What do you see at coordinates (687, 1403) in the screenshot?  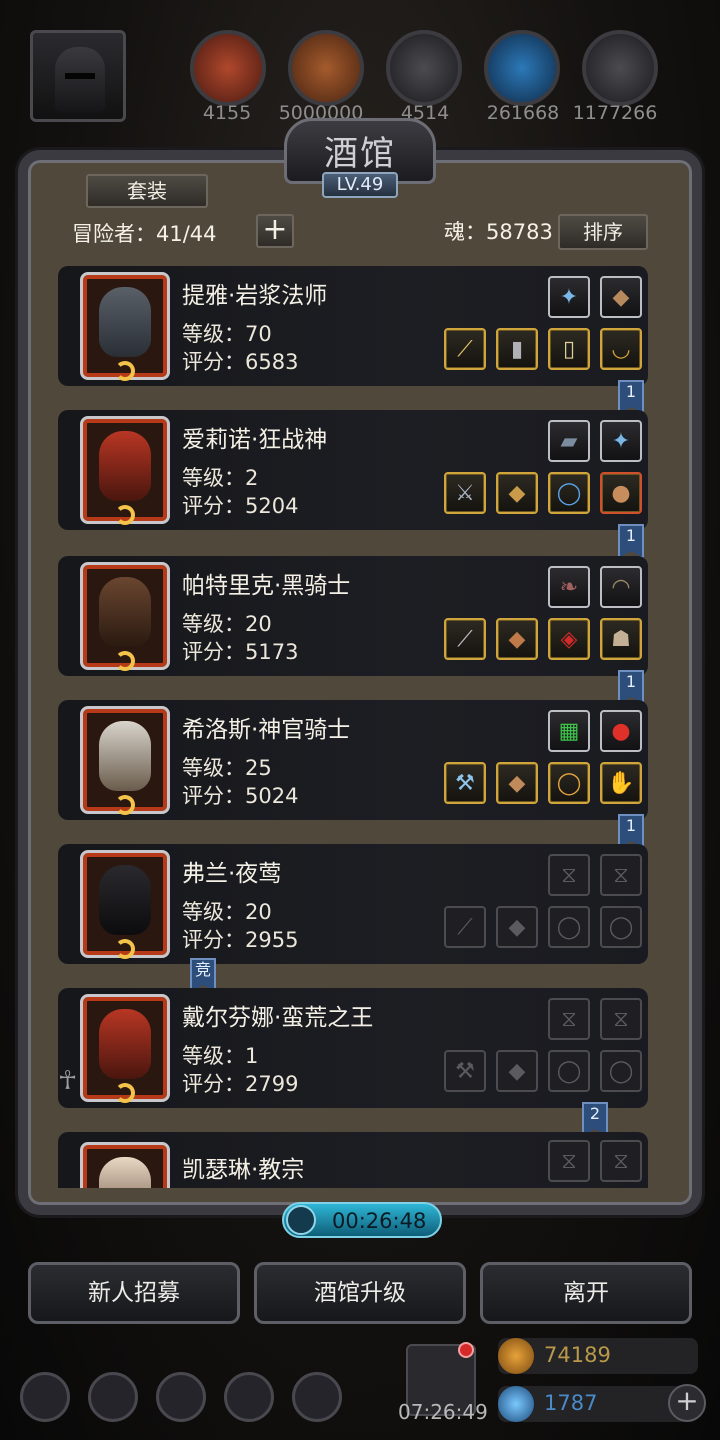 I see `add-currency-button: +` at bounding box center [687, 1403].